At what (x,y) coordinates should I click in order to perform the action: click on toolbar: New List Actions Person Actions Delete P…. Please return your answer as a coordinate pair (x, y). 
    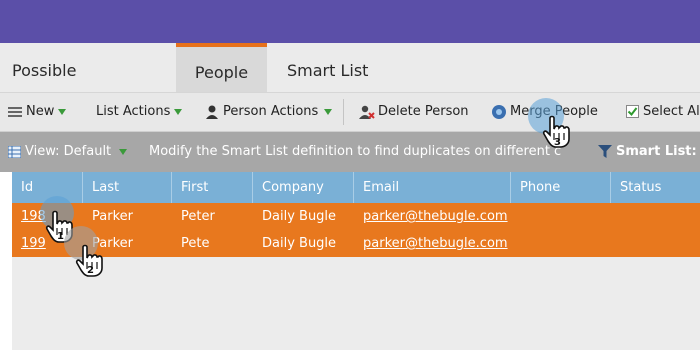
    Looking at the image, I should click on (350, 112).